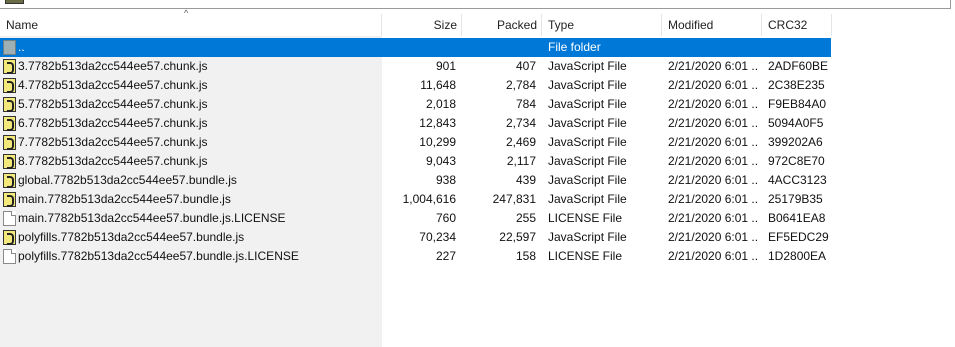  I want to click on file-crc32: F9EB84A0, so click(797, 104).